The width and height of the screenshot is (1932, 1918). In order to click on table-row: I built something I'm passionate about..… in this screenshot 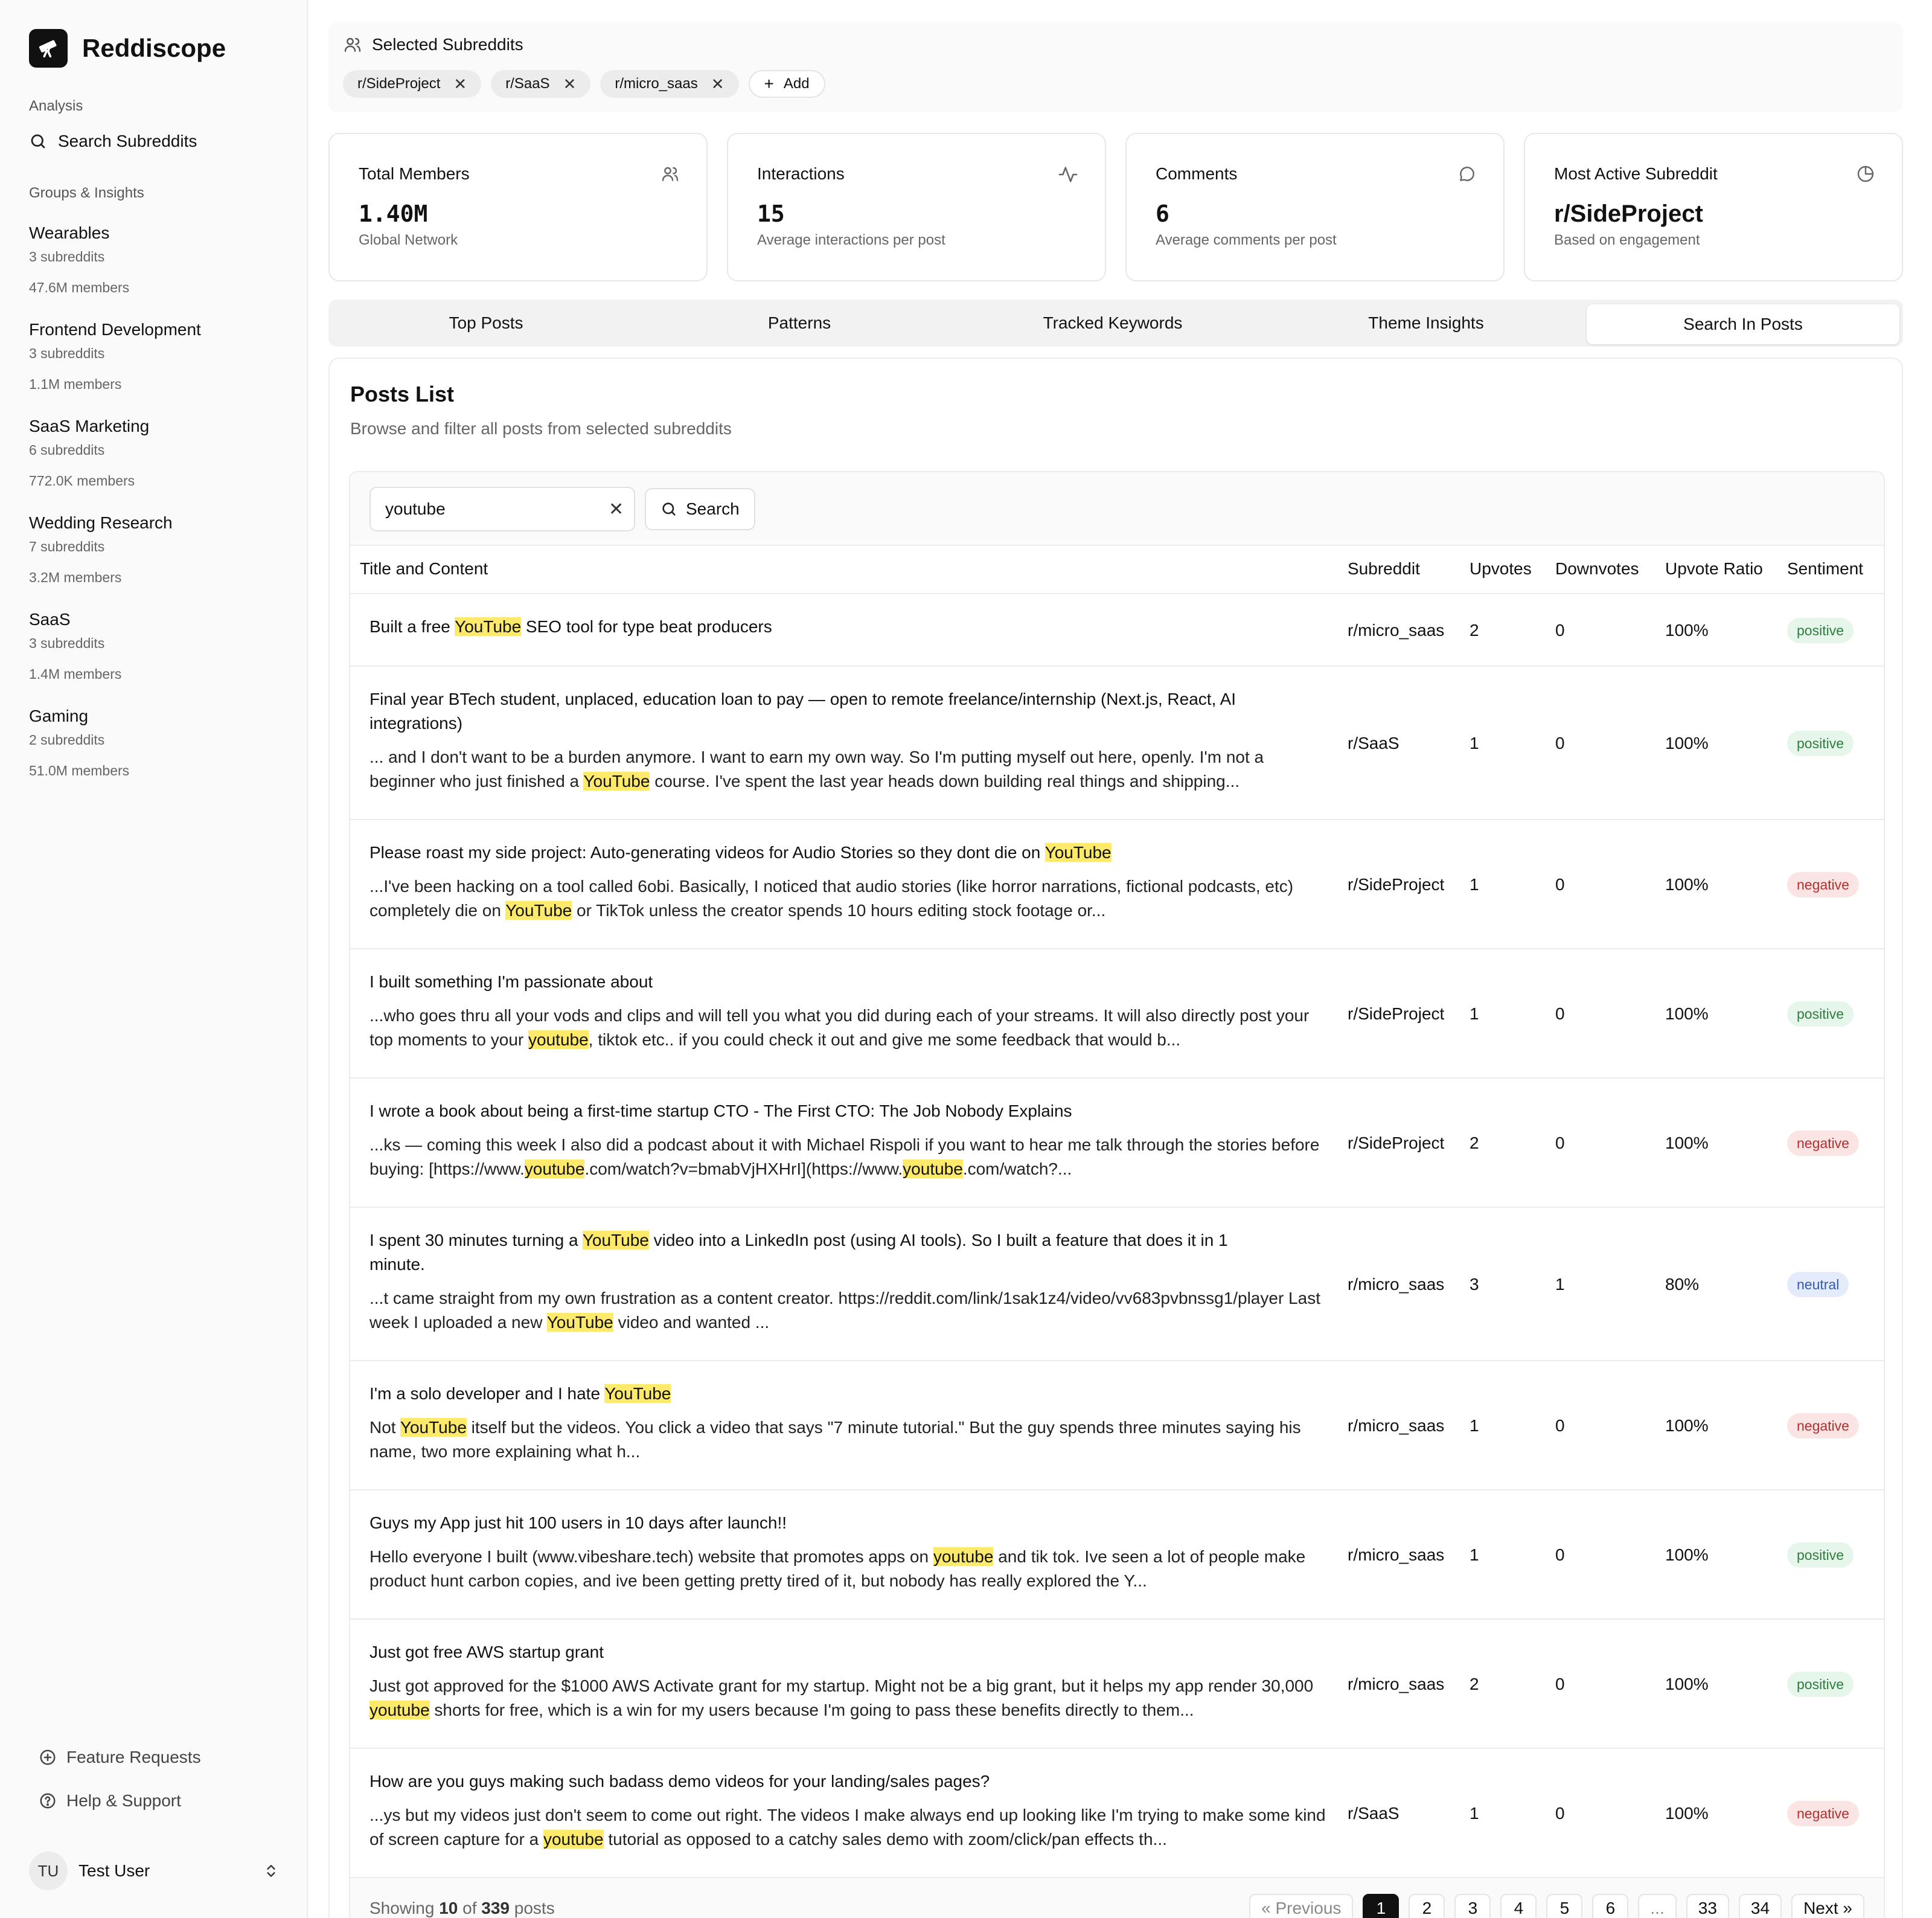, I will do `click(1117, 1014)`.